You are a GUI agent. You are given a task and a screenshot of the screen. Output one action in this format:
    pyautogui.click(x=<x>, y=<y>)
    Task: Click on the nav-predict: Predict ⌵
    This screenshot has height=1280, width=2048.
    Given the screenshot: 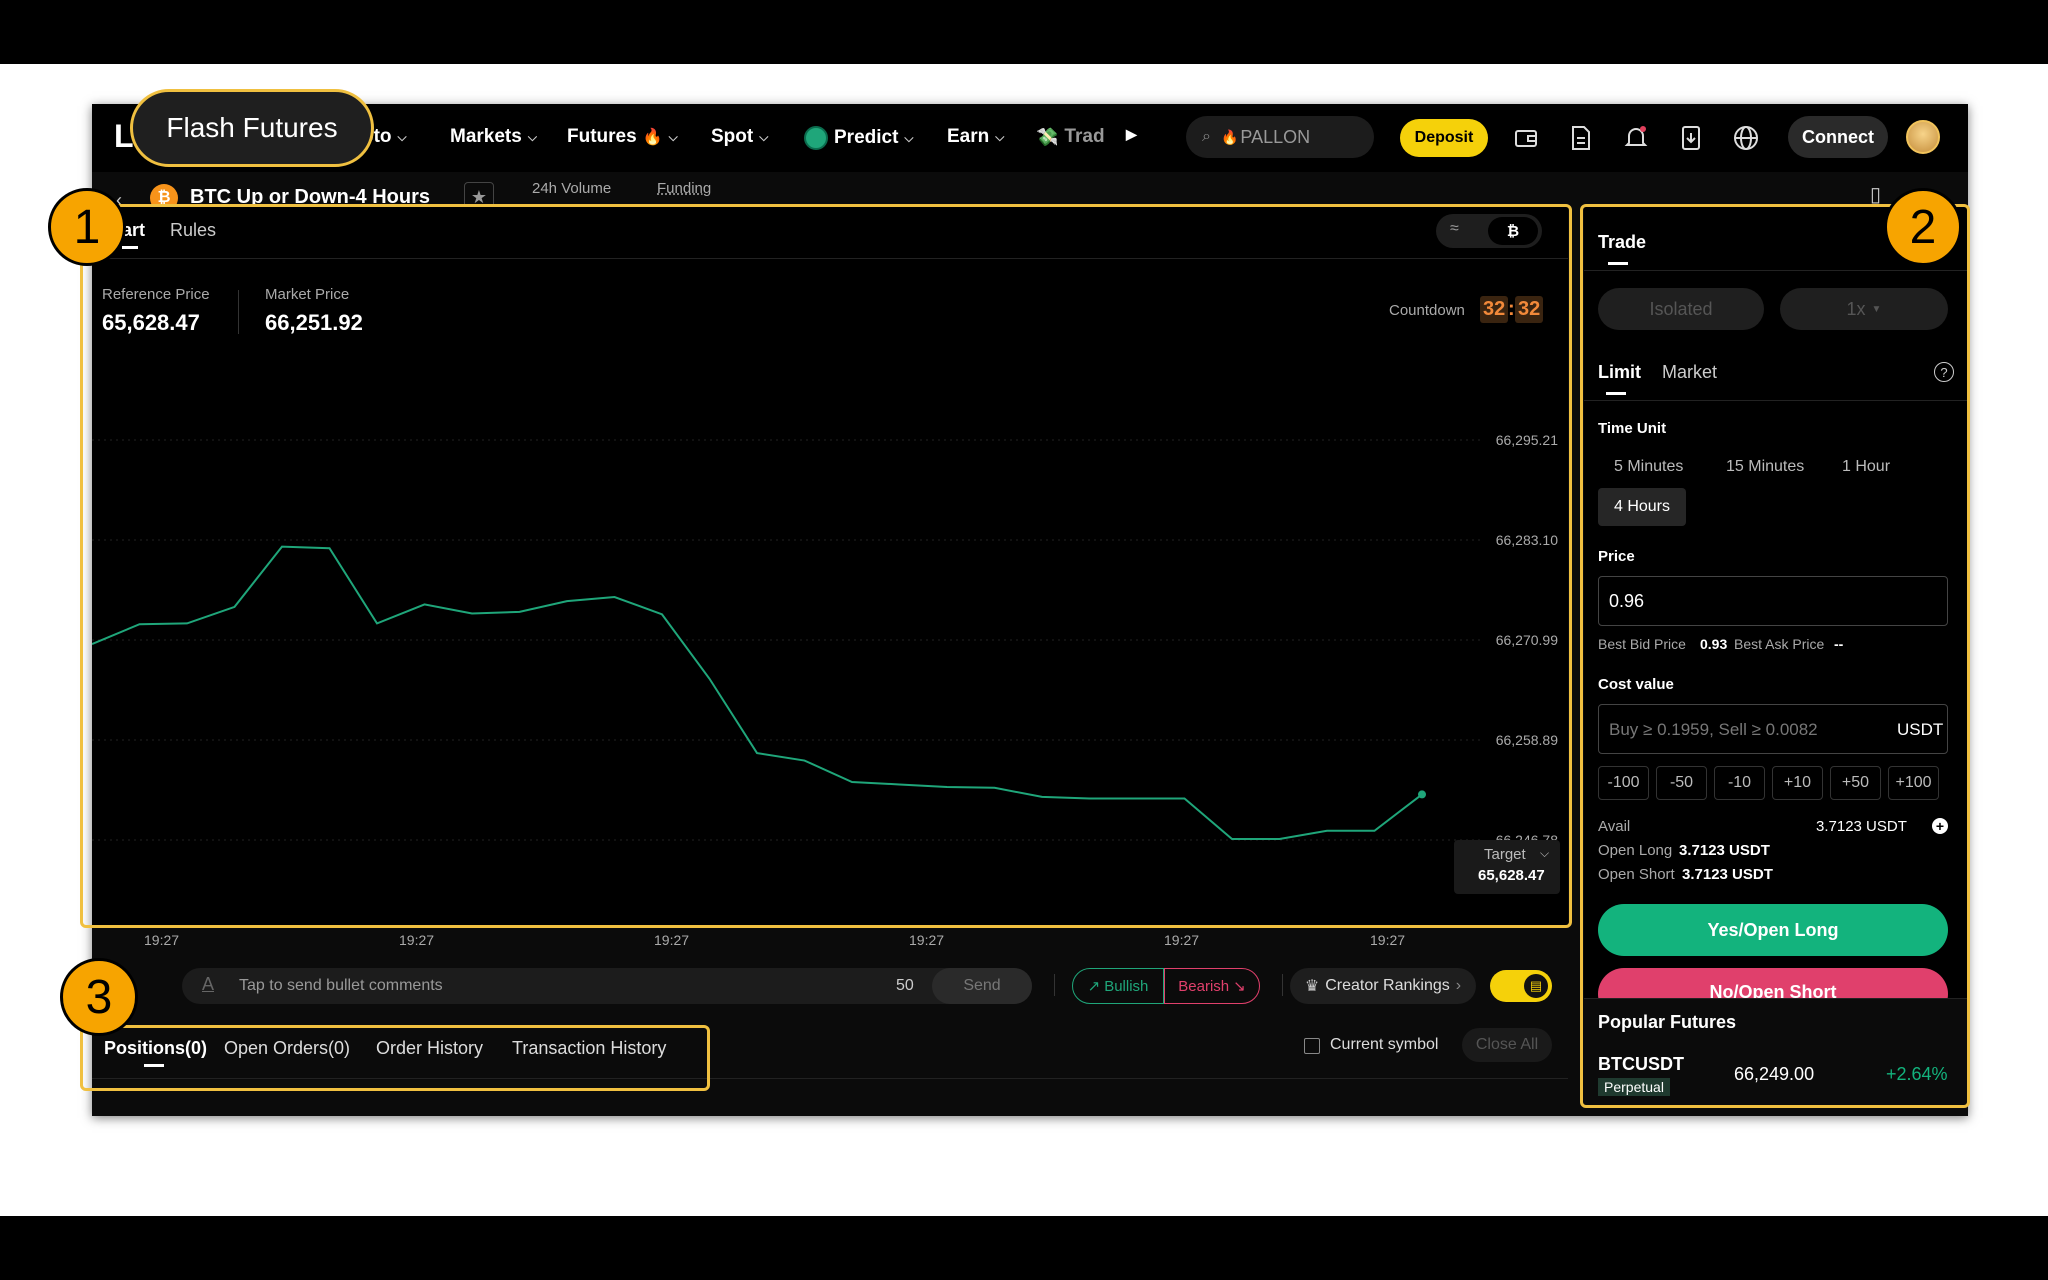 What is the action you would take?
    pyautogui.click(x=859, y=138)
    